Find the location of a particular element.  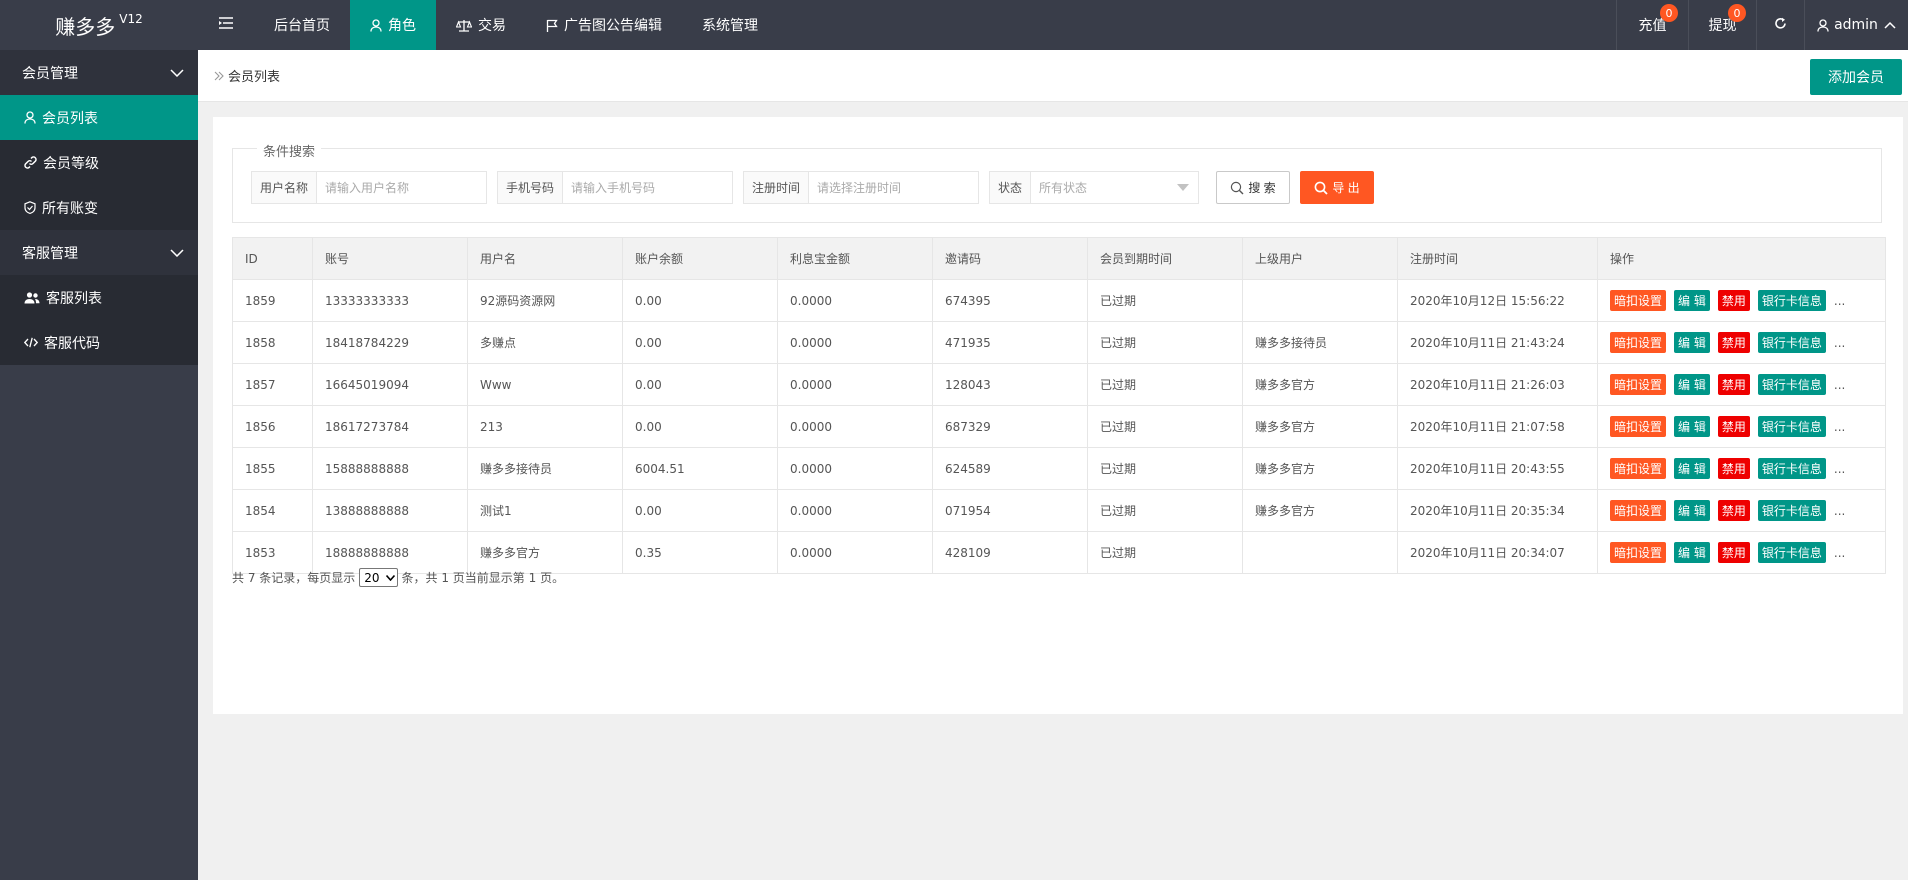

sidebar-item-all-transactions: 所有账变 is located at coordinates (99, 207).